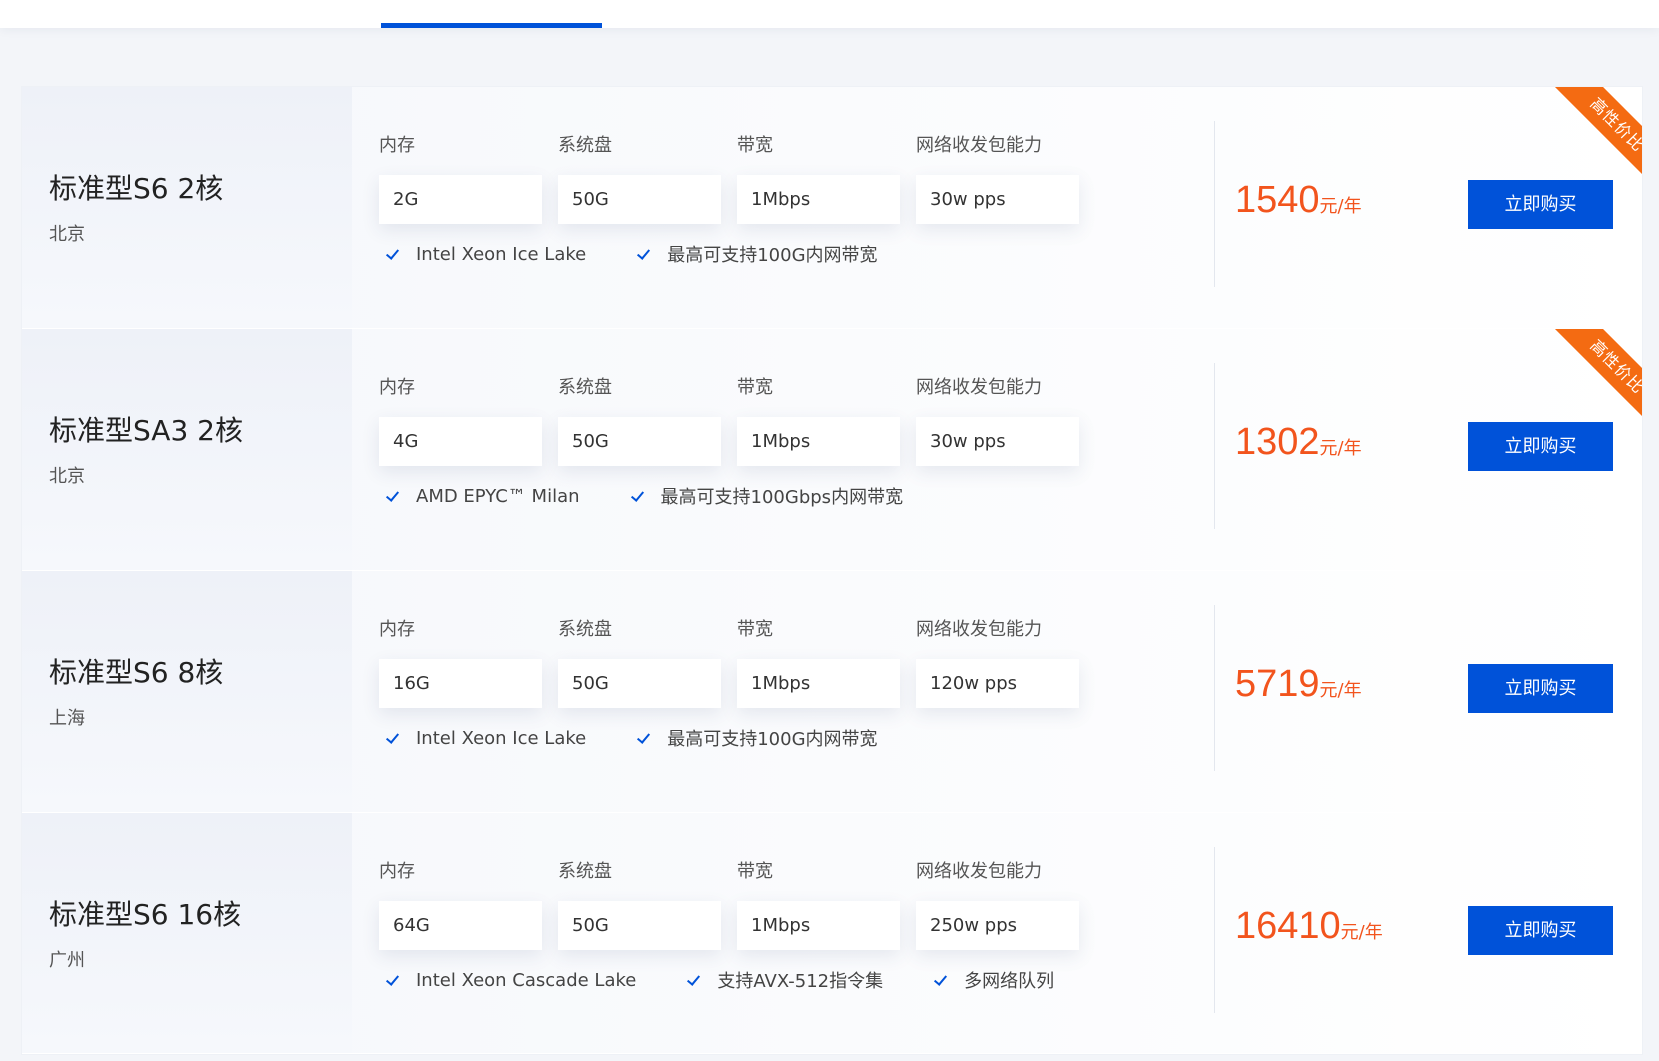 This screenshot has width=1659, height=1061. I want to click on feature-item: AMD EPYC™ Milan, so click(479, 496).